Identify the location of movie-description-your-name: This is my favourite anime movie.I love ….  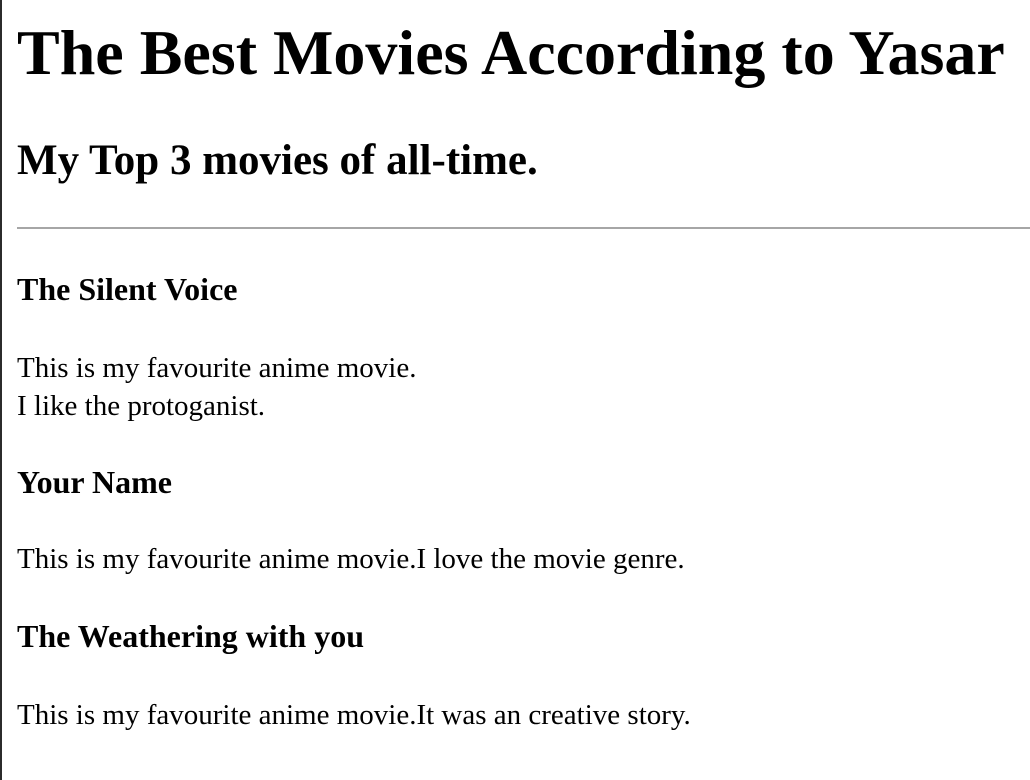
(351, 559).